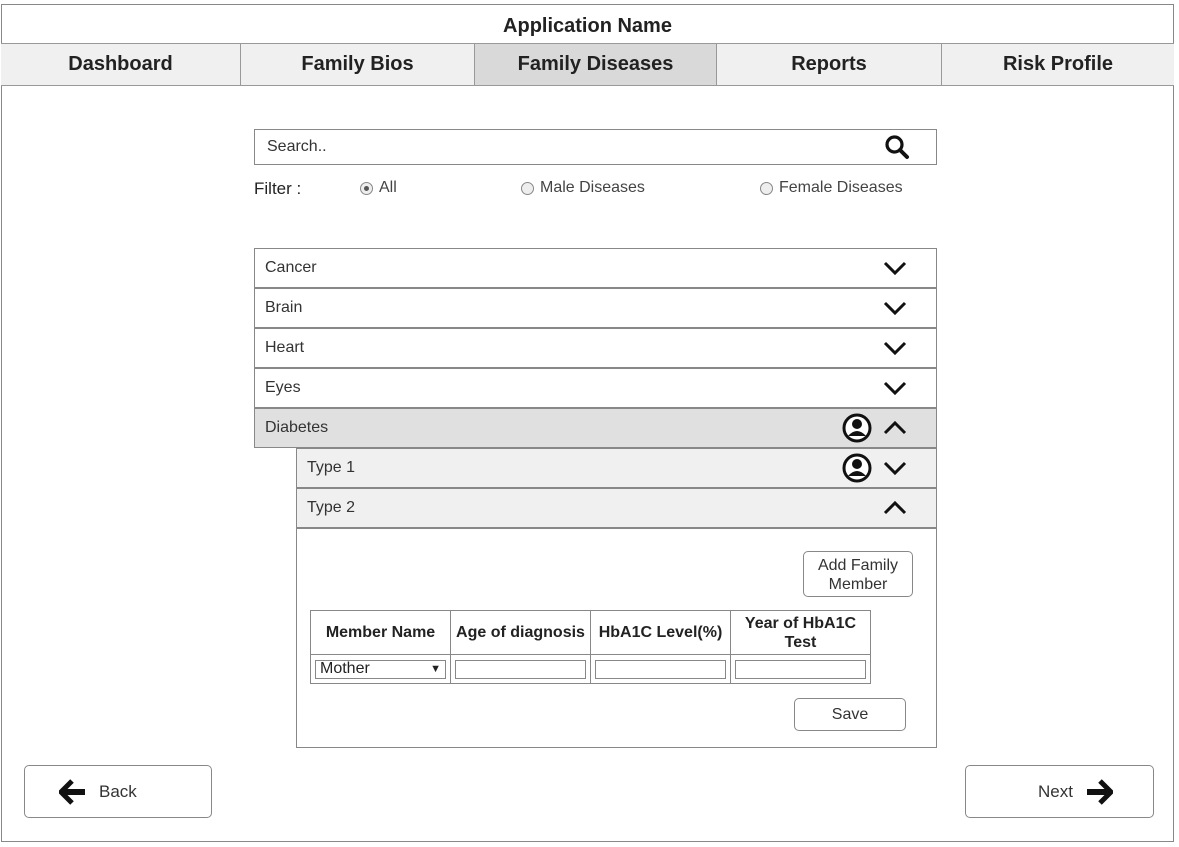 Image resolution: width=1179 pixels, height=847 pixels. What do you see at coordinates (285, 347) in the screenshot?
I see `category-label: Heart` at bounding box center [285, 347].